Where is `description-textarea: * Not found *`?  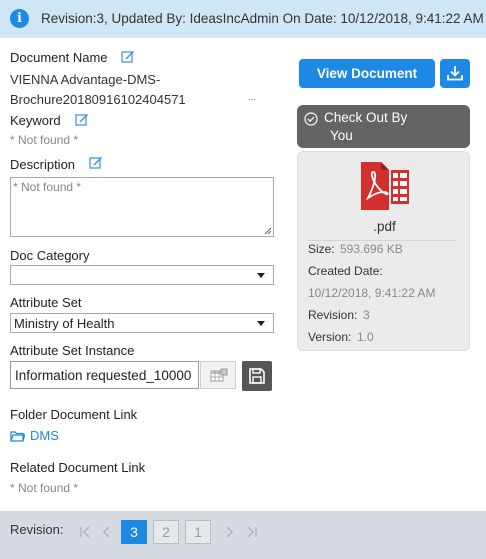
description-textarea: * Not found * is located at coordinates (142, 207).